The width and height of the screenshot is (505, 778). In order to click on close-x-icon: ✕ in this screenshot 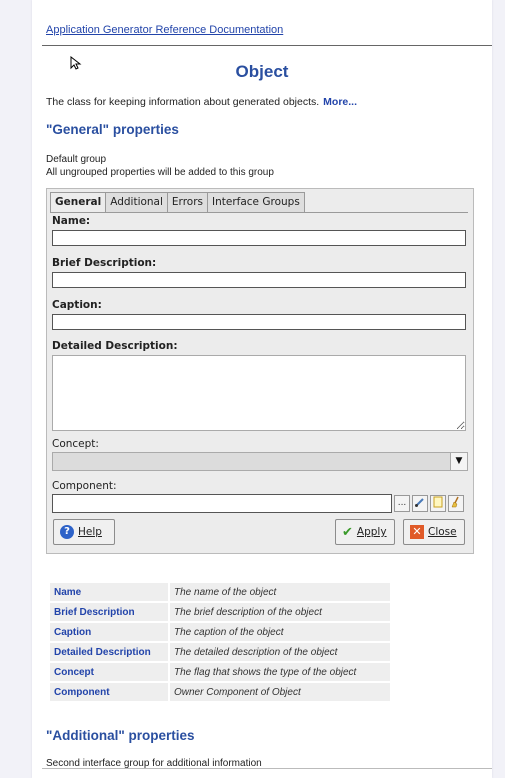, I will do `click(417, 532)`.